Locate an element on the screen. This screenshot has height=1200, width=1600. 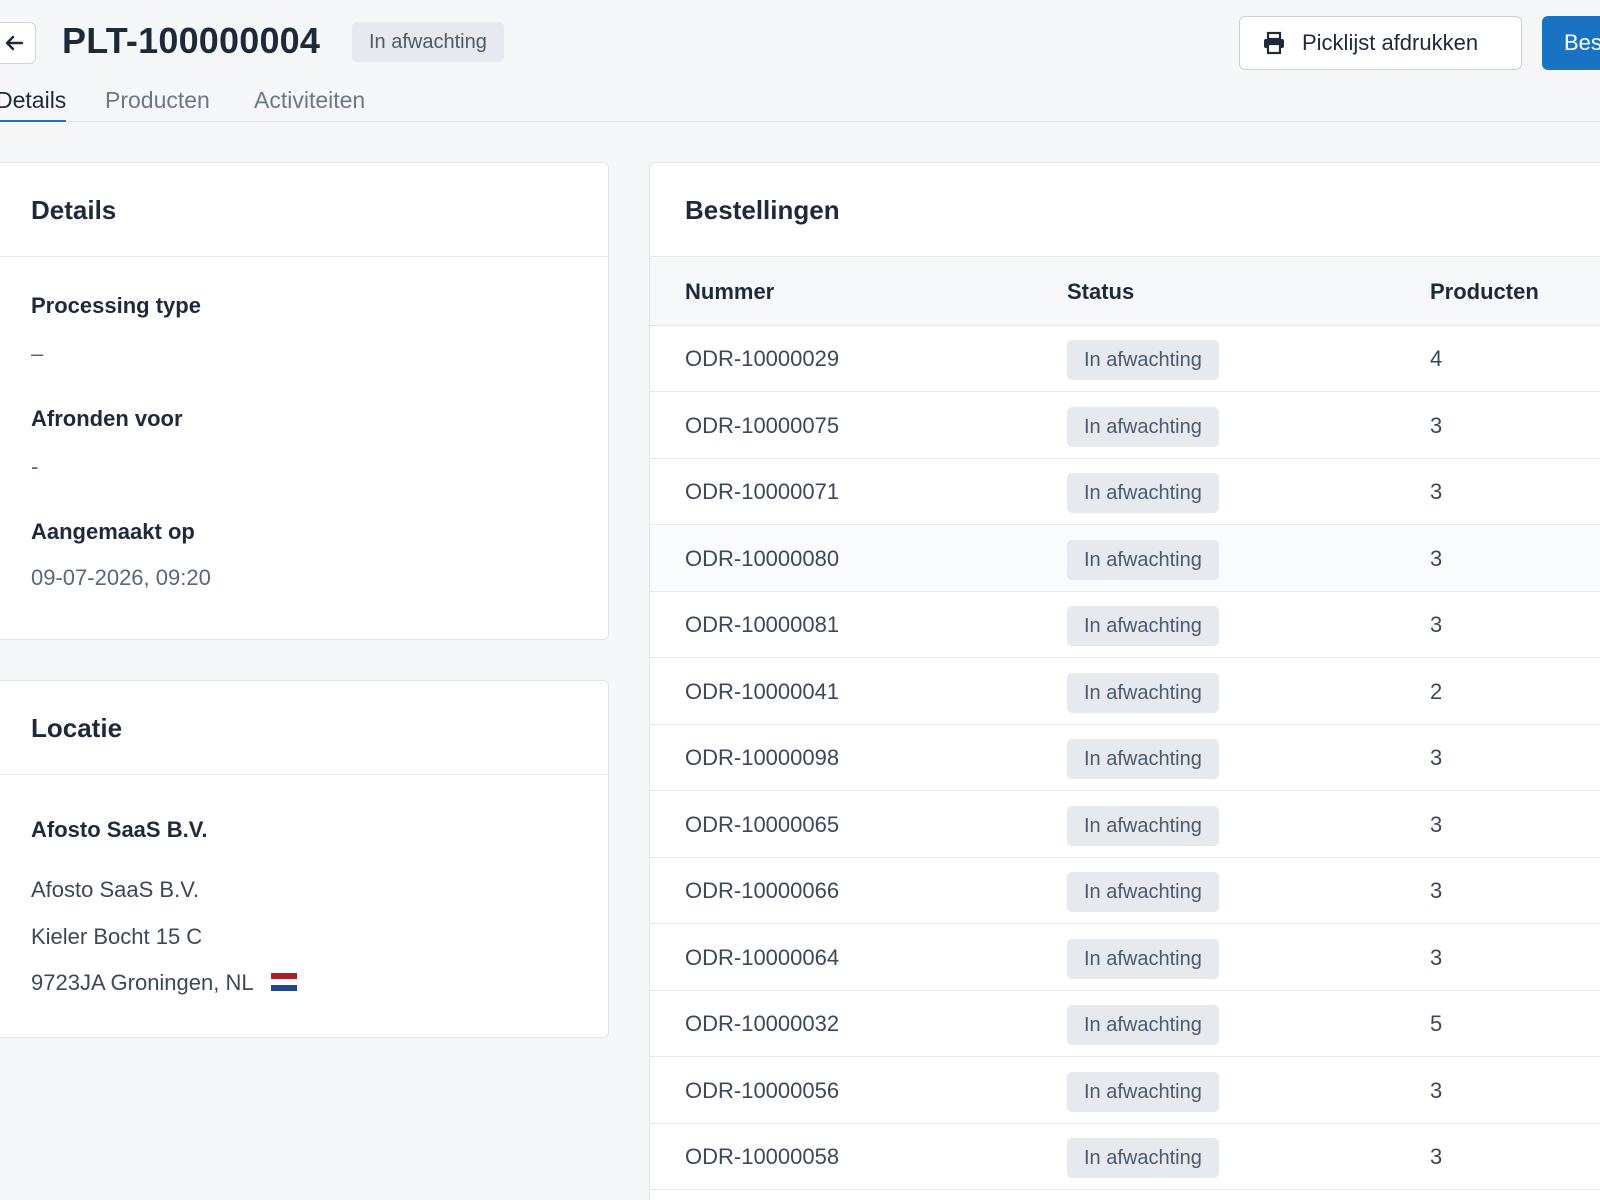
order-number: ODR-10000066 is located at coordinates (762, 891).